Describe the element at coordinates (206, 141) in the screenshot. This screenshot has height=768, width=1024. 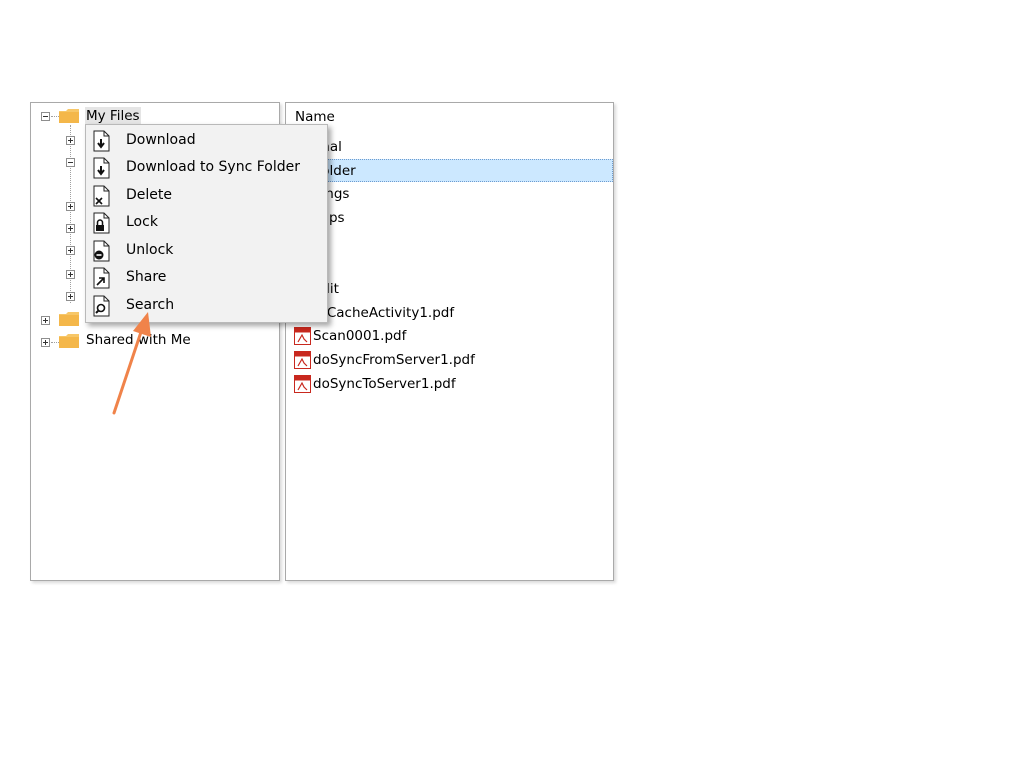
I see `menu-item-download: Download` at that location.